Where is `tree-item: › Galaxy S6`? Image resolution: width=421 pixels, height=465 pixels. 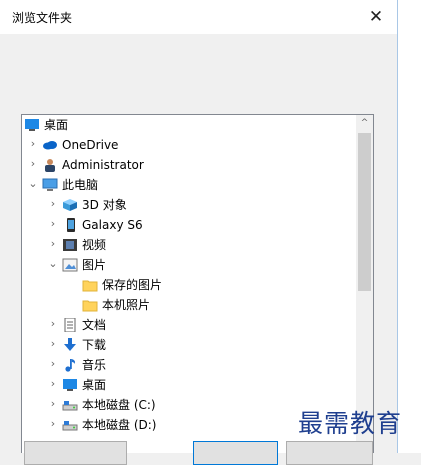
tree-item: › Galaxy S6 is located at coordinates (189, 225).